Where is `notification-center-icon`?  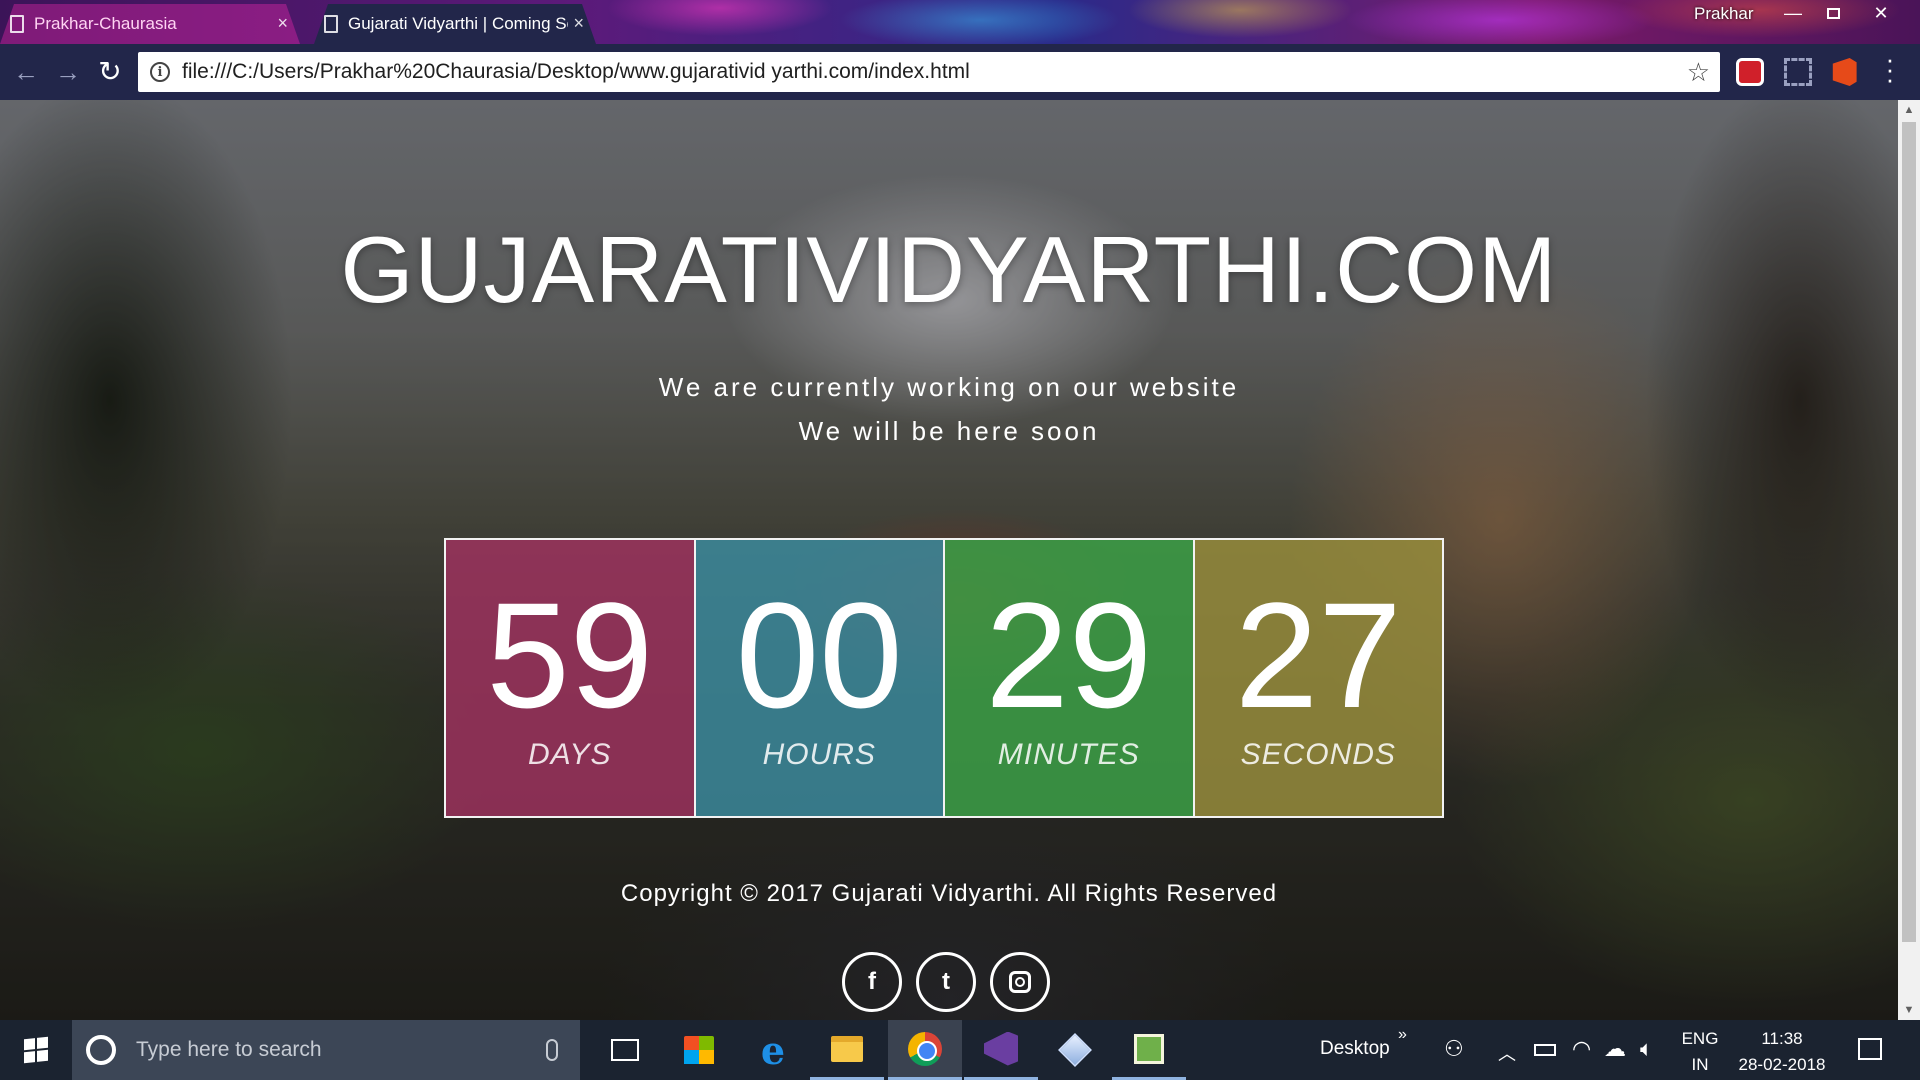
notification-center-icon is located at coordinates (1870, 1049).